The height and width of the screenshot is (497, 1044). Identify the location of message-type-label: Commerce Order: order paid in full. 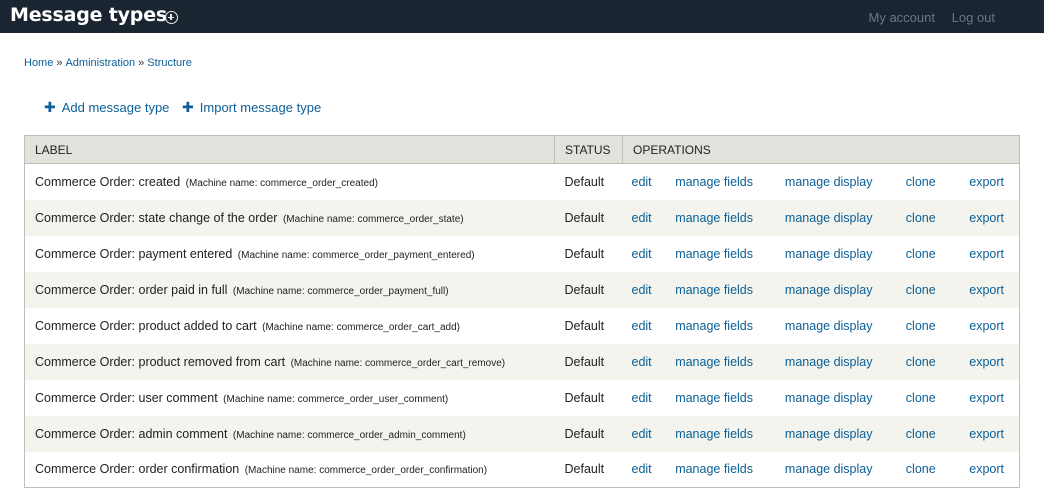
(131, 289).